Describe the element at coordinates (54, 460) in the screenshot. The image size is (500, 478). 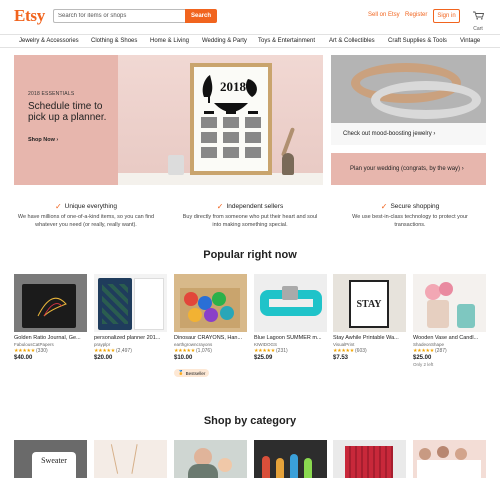
I see `mug-text: Sweater` at that location.